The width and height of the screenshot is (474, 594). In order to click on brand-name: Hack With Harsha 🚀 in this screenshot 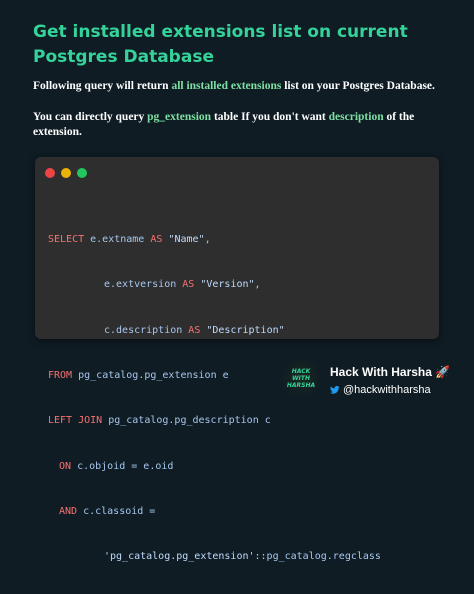, I will do `click(390, 372)`.